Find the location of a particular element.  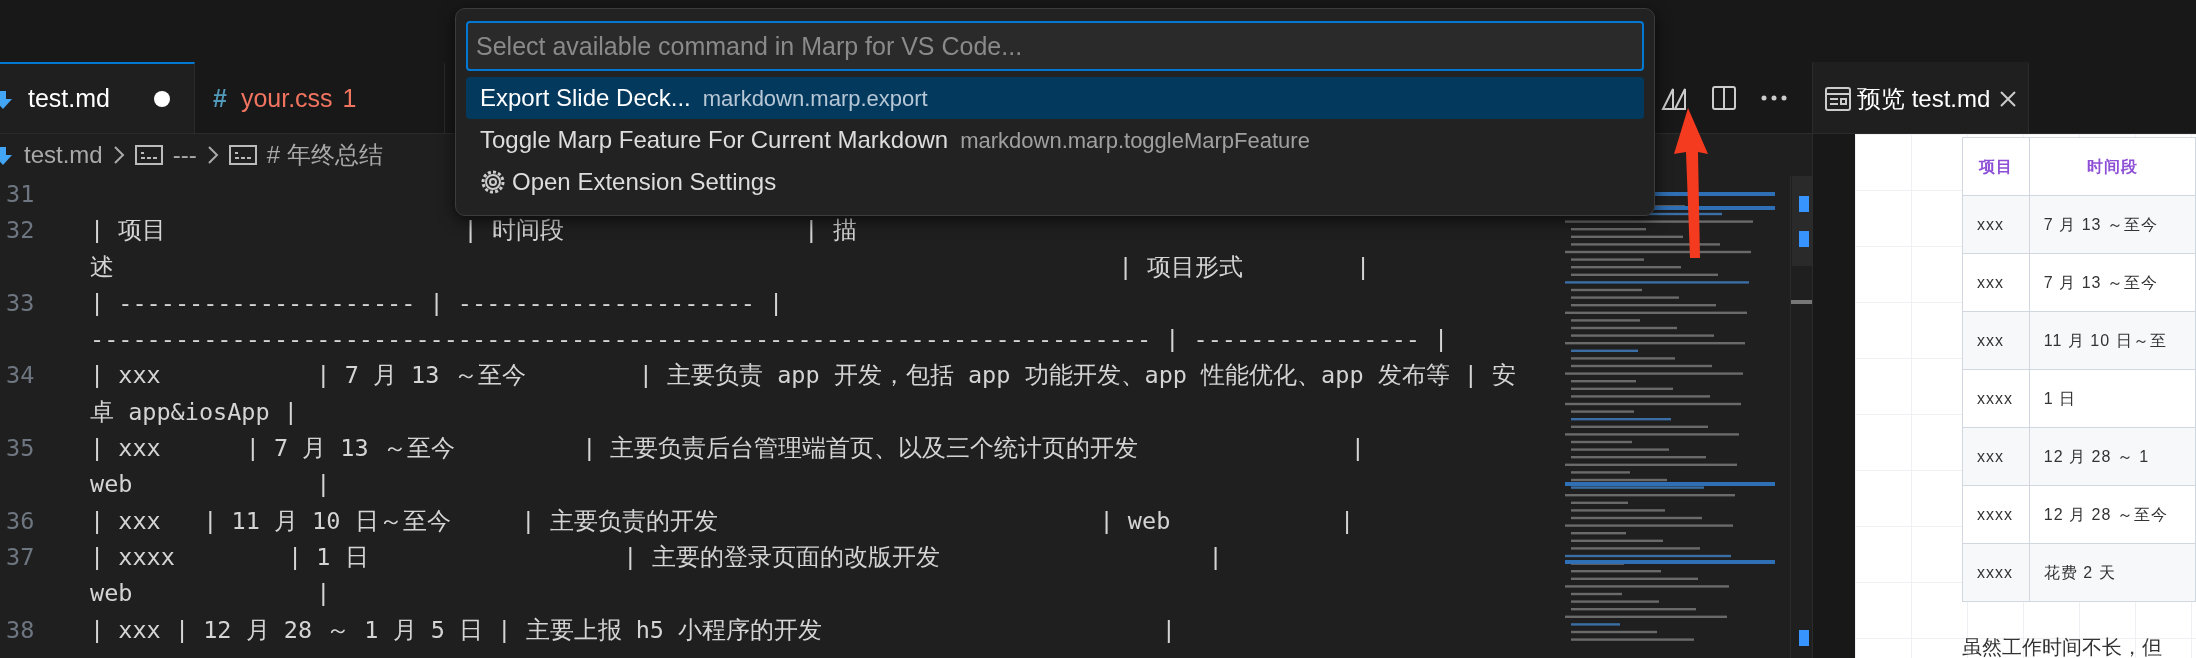

more-icon is located at coordinates (1774, 97).